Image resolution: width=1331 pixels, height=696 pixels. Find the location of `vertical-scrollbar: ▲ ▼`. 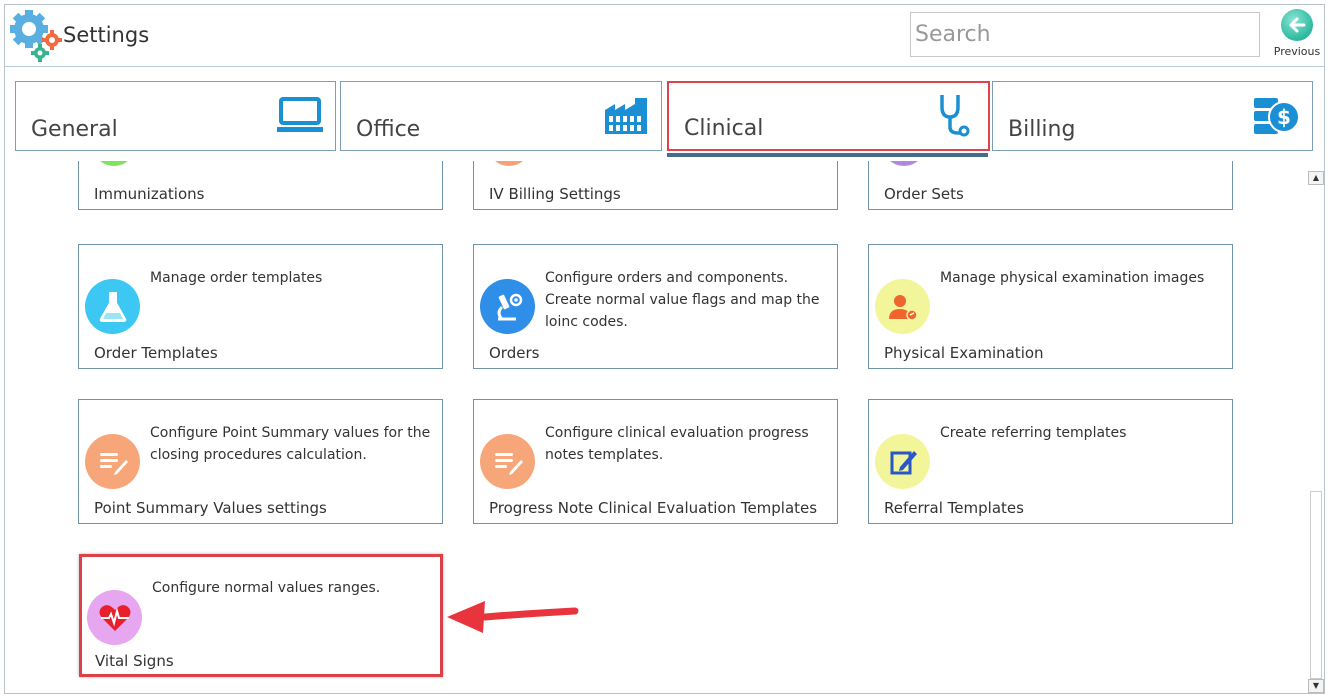

vertical-scrollbar: ▲ ▼ is located at coordinates (1316, 432).